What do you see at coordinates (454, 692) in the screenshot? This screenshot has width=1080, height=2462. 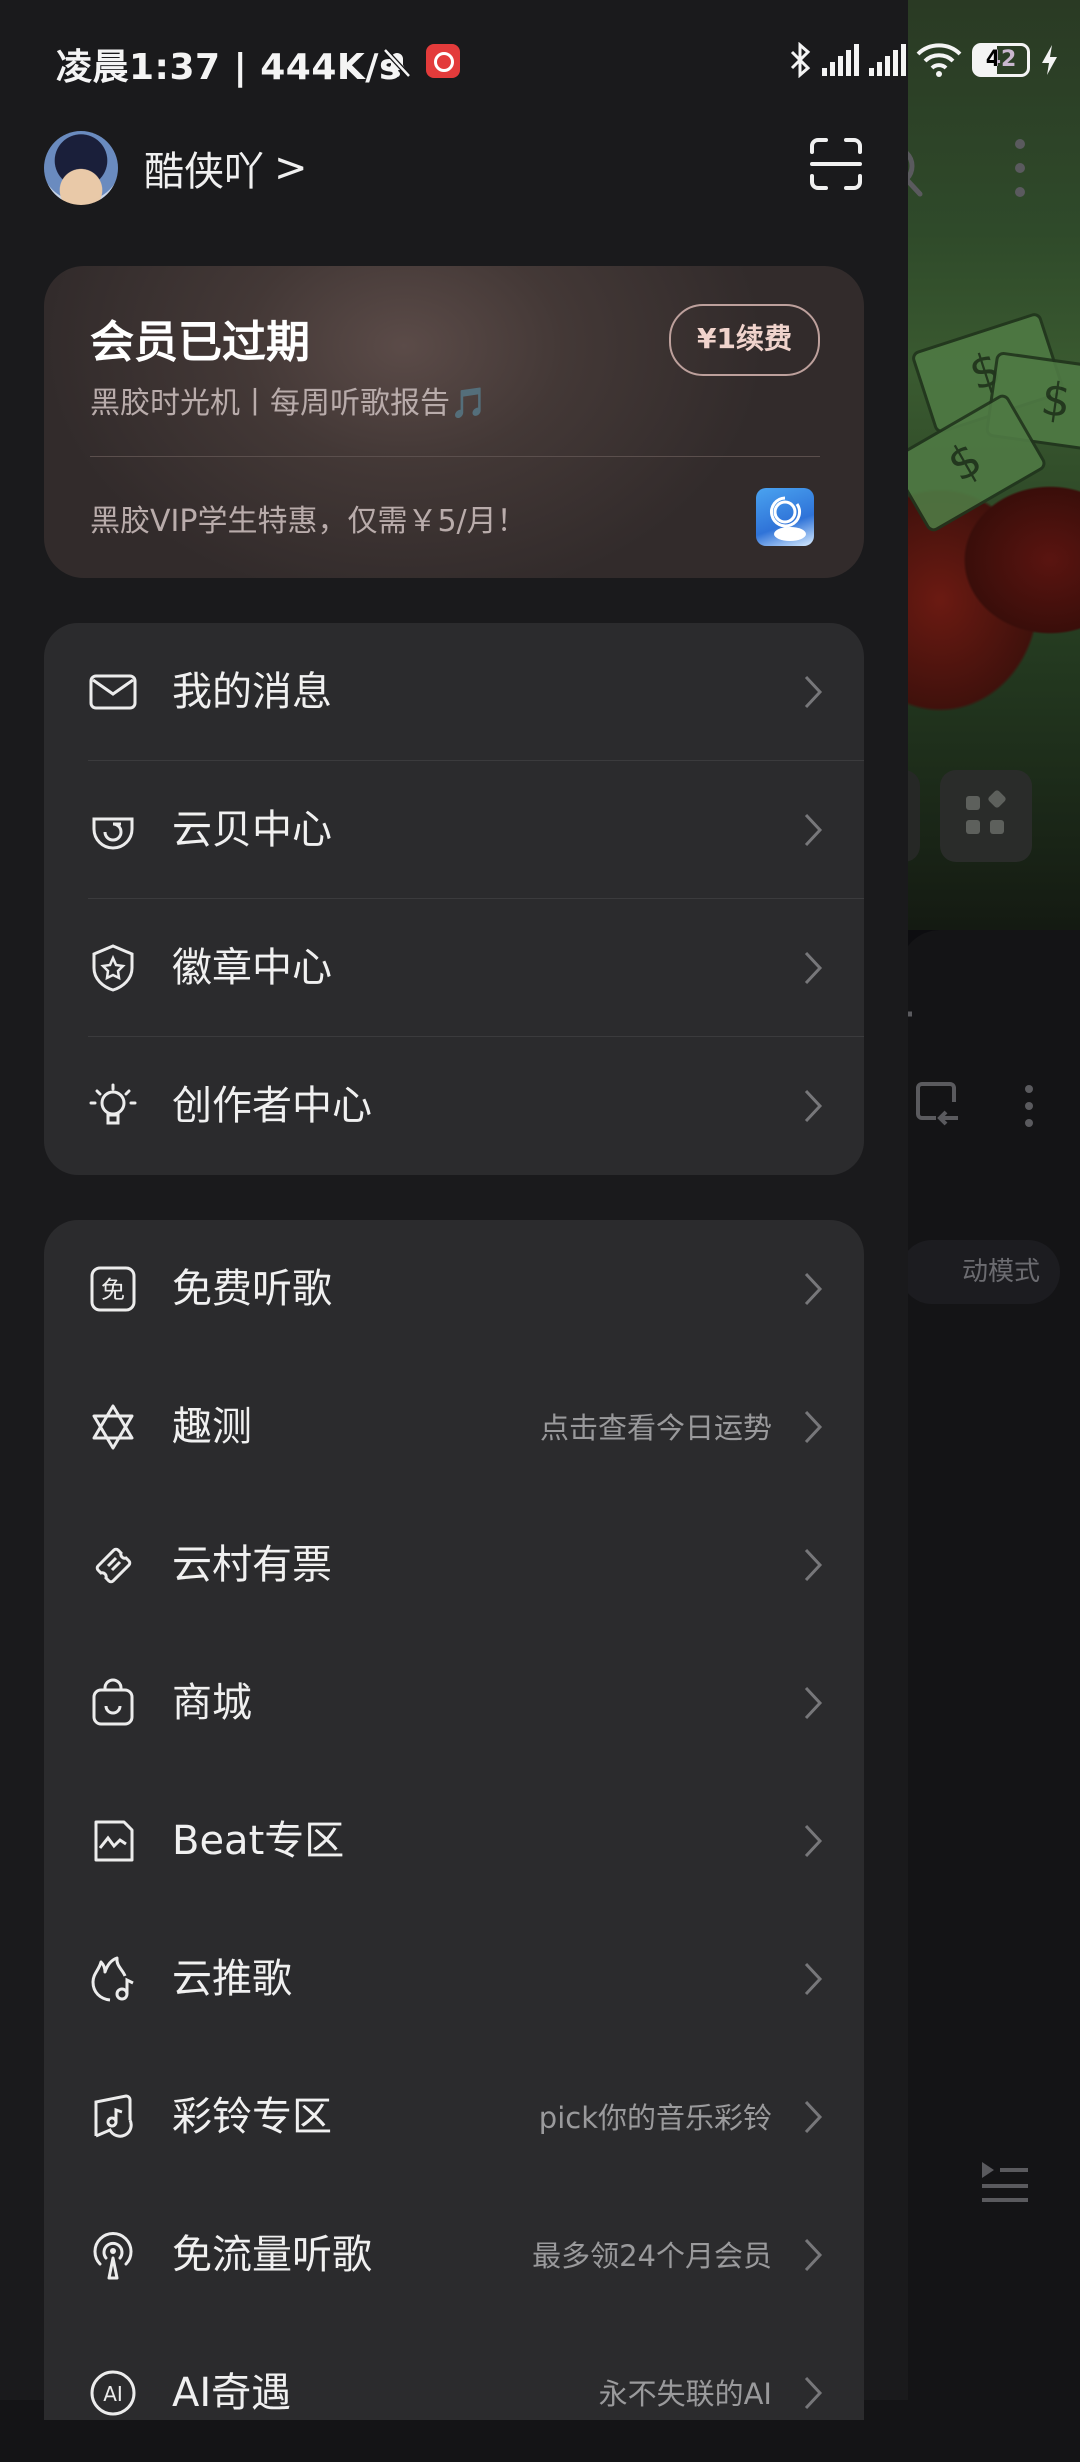 I see `menu-item-messages: 我的消息` at bounding box center [454, 692].